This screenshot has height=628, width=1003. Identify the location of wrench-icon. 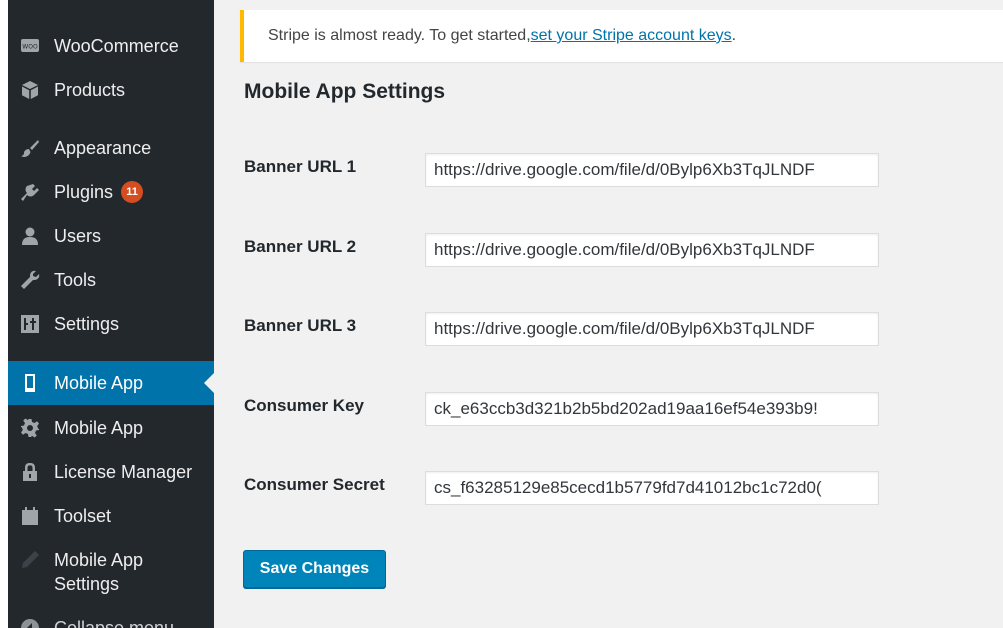
(30, 280).